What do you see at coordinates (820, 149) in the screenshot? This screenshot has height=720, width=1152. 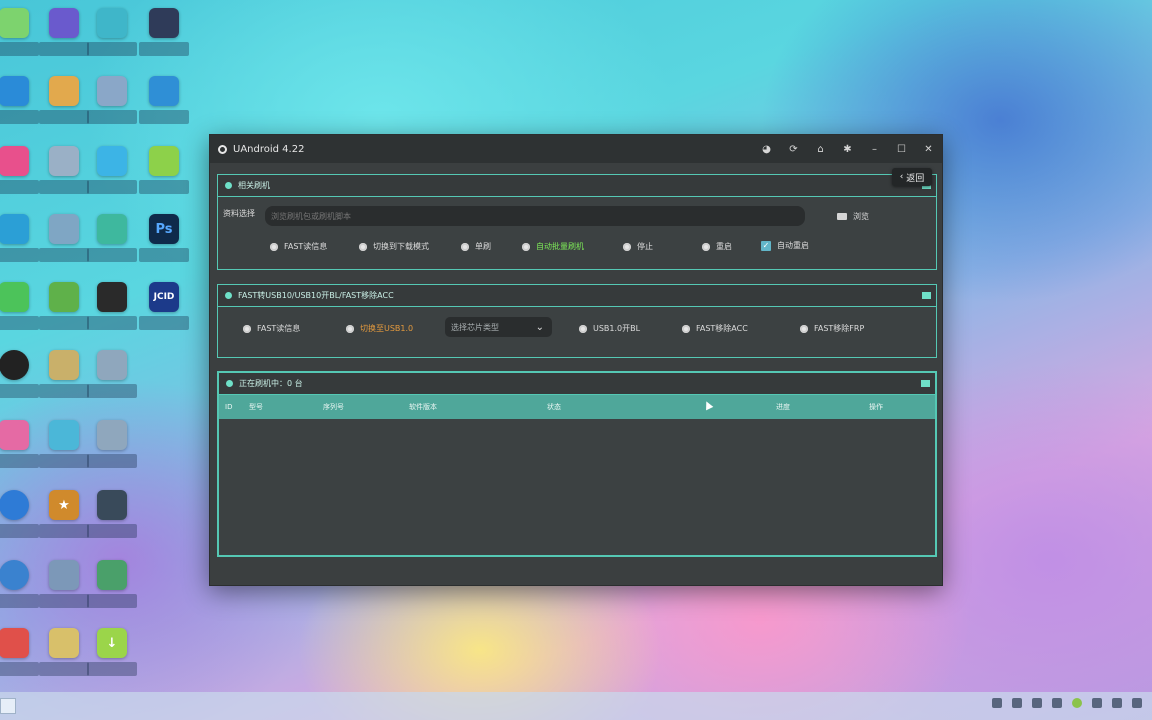 I see `home-icon: ⌂` at bounding box center [820, 149].